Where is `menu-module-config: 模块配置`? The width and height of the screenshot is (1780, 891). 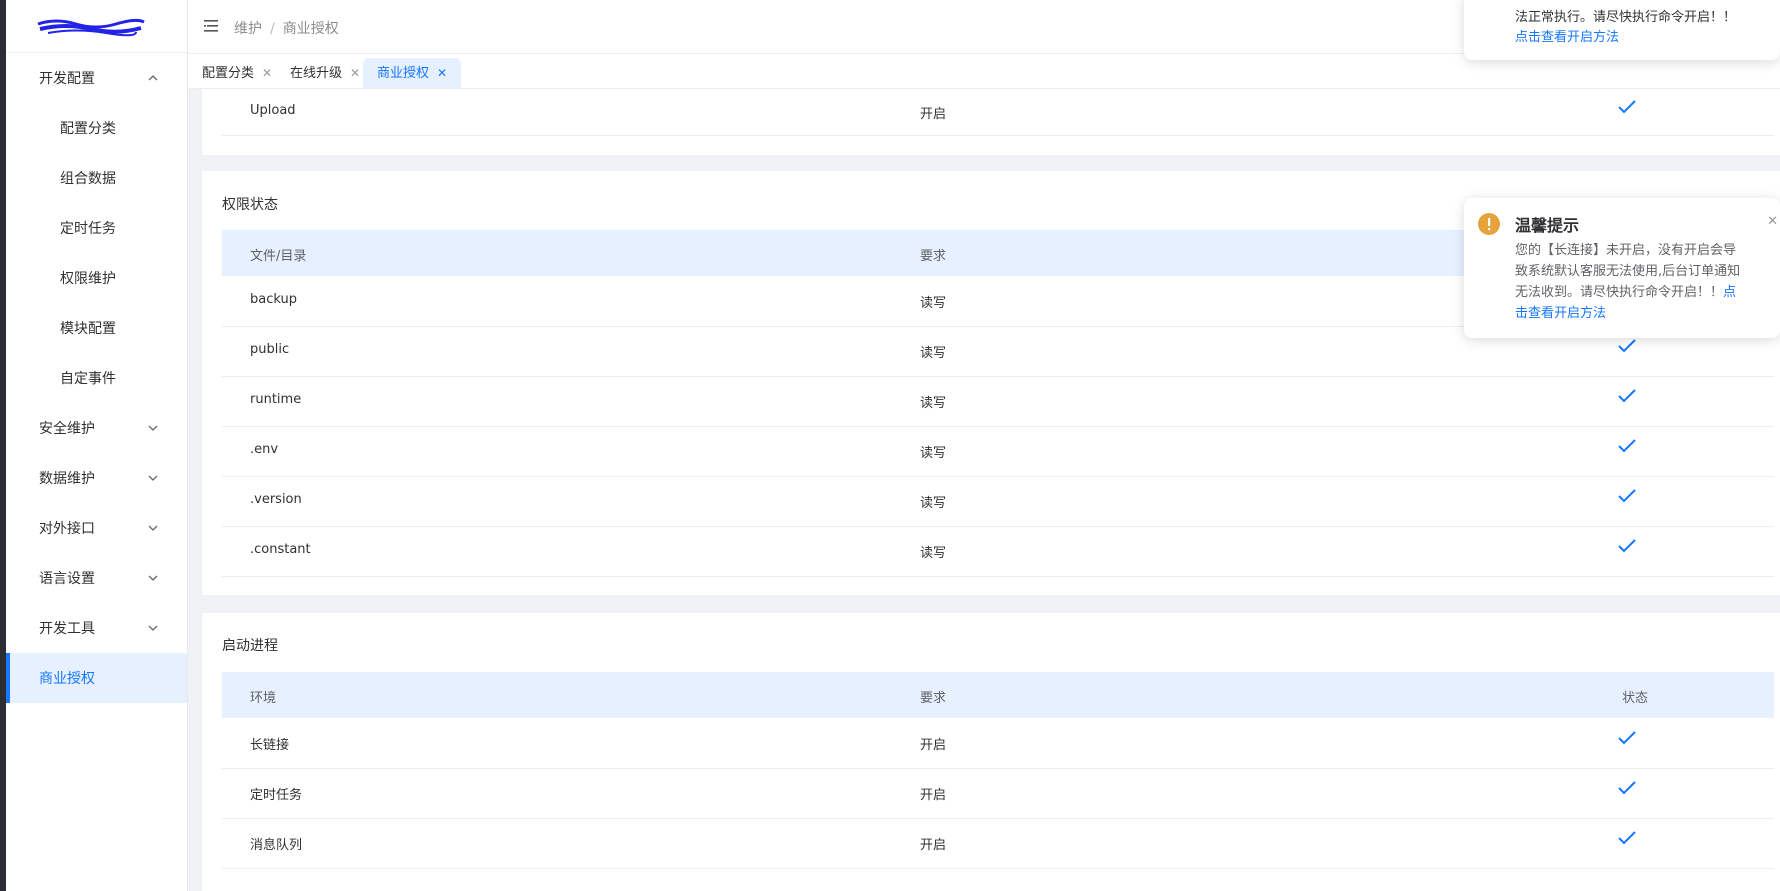 menu-module-config: 模块配置 is located at coordinates (96, 328).